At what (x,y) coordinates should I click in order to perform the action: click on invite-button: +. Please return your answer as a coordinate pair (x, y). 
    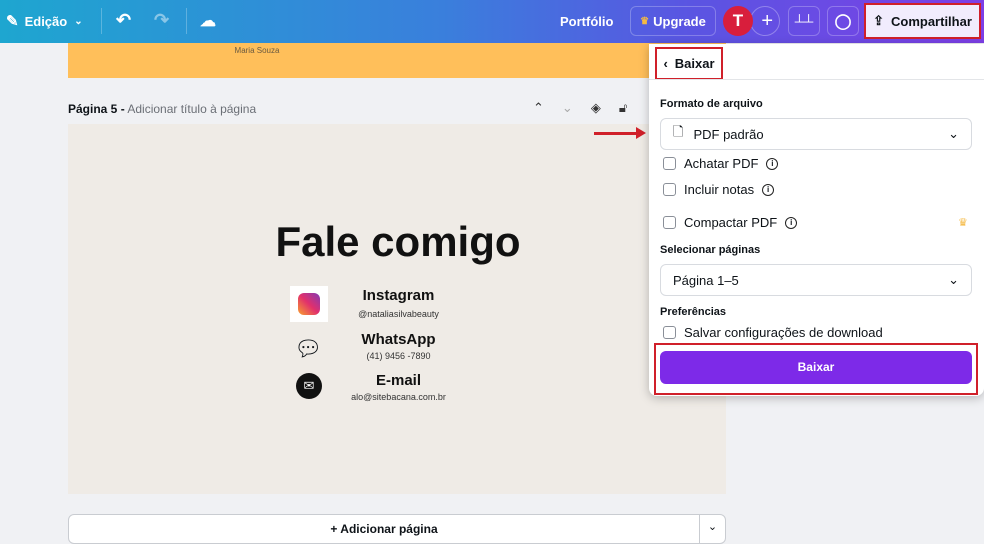
    Looking at the image, I should click on (765, 21).